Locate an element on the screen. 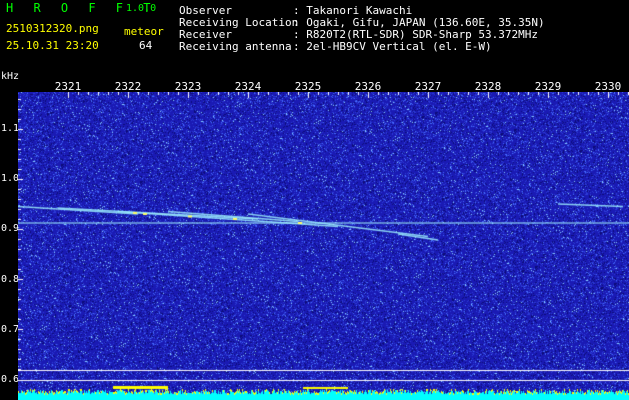 This screenshot has width=629, height=400. freq-tick-label: 1.0 is located at coordinates (10, 178).